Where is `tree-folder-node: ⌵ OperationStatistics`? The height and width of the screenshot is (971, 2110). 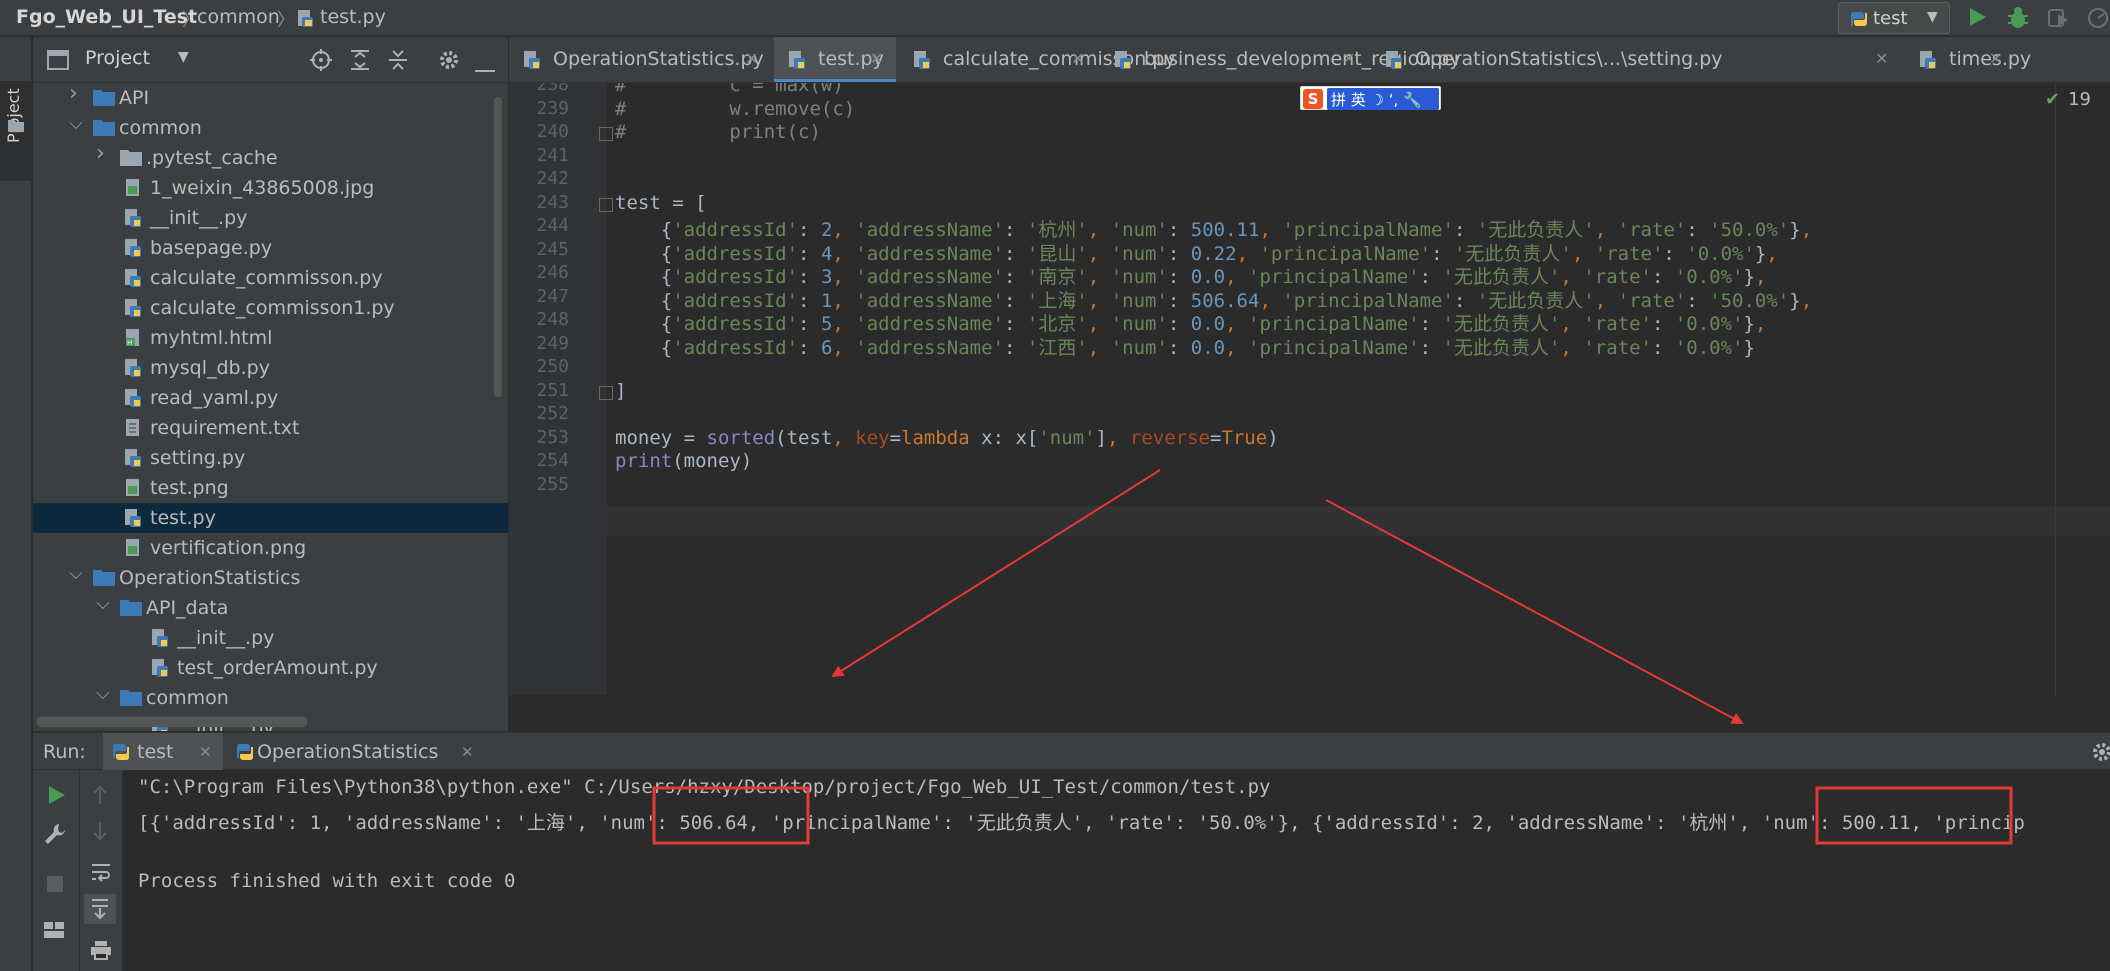 tree-folder-node: ⌵ OperationStatistics is located at coordinates (270, 578).